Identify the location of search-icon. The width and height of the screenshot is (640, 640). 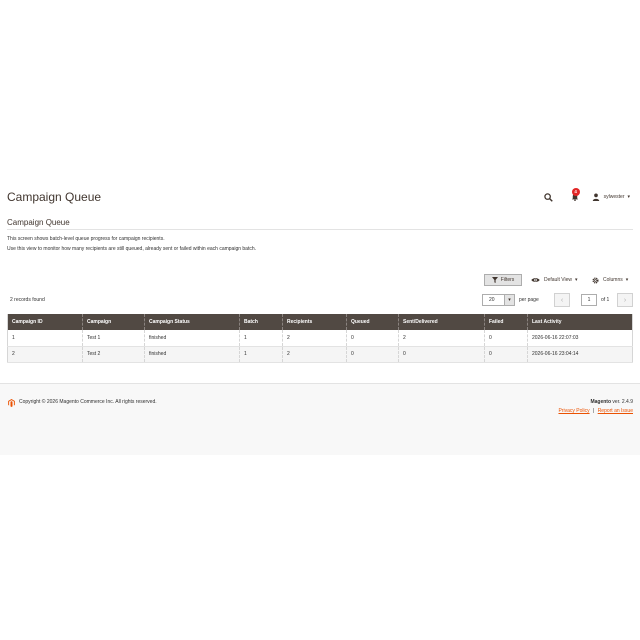
(549, 197).